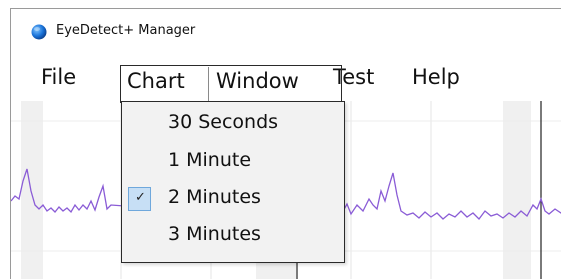 The image size is (561, 279). I want to click on menu-item-1-minute: 1 Minute, so click(233, 161).